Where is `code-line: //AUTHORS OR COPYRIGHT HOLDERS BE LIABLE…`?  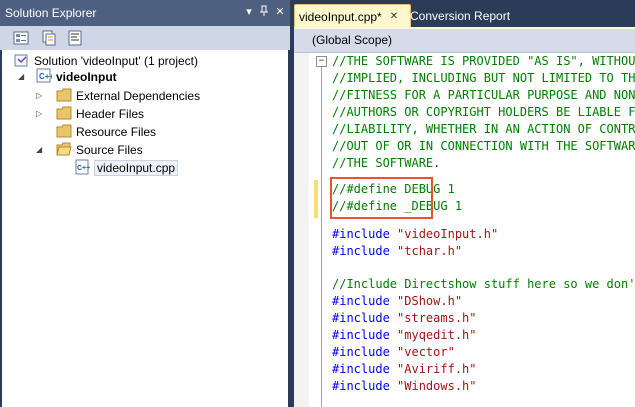 code-line: //AUTHORS OR COPYRIGHT HOLDERS BE LIABLE… is located at coordinates (483, 112).